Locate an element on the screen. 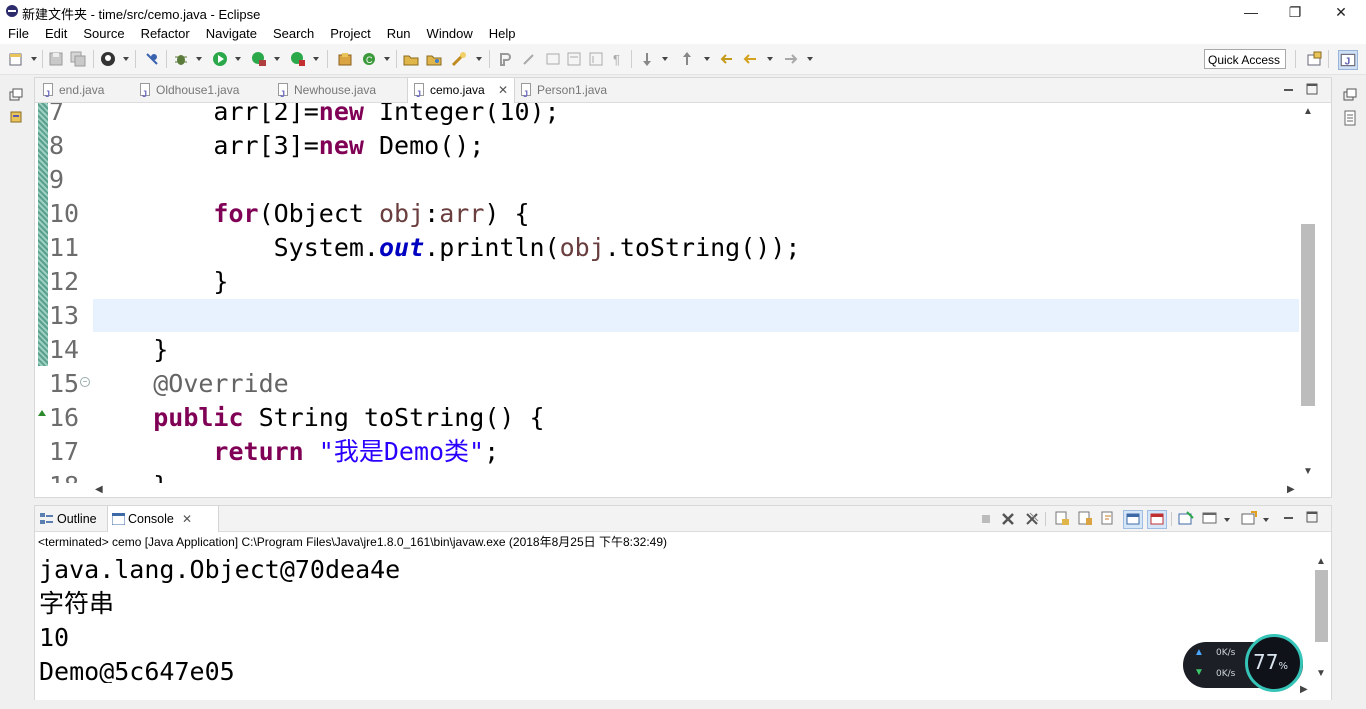  menu-help: Help is located at coordinates (502, 34).